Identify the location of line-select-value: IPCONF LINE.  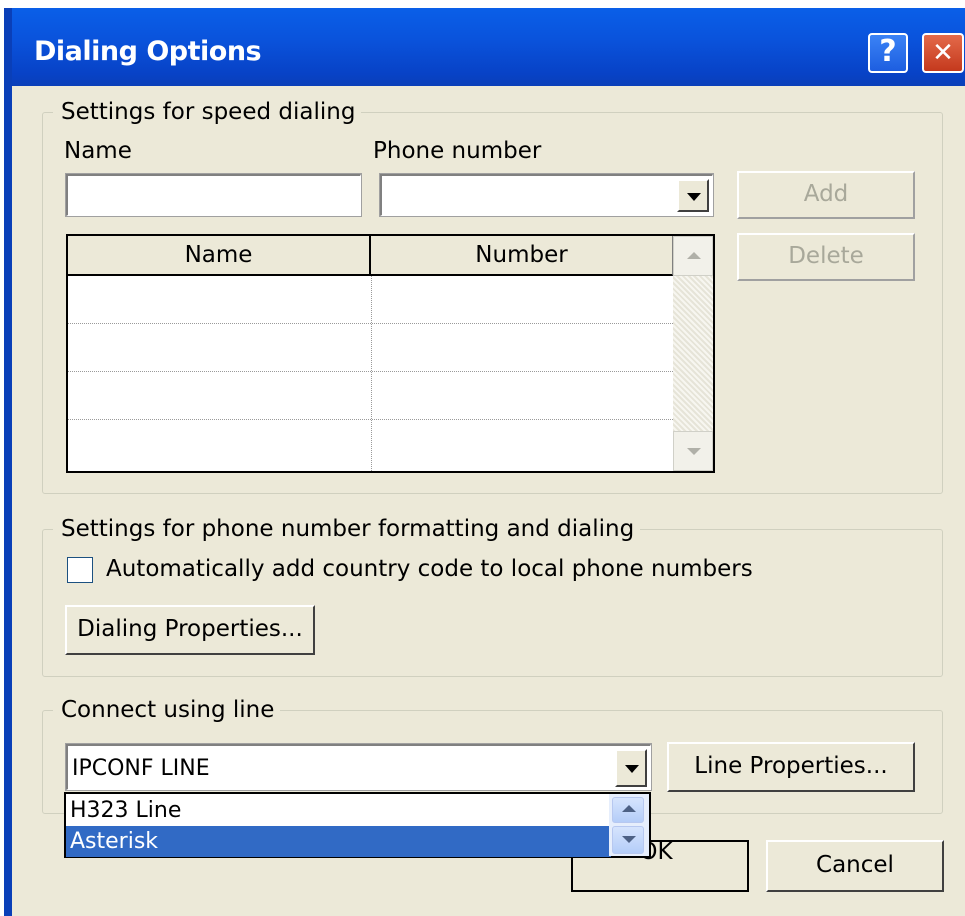
(141, 768).